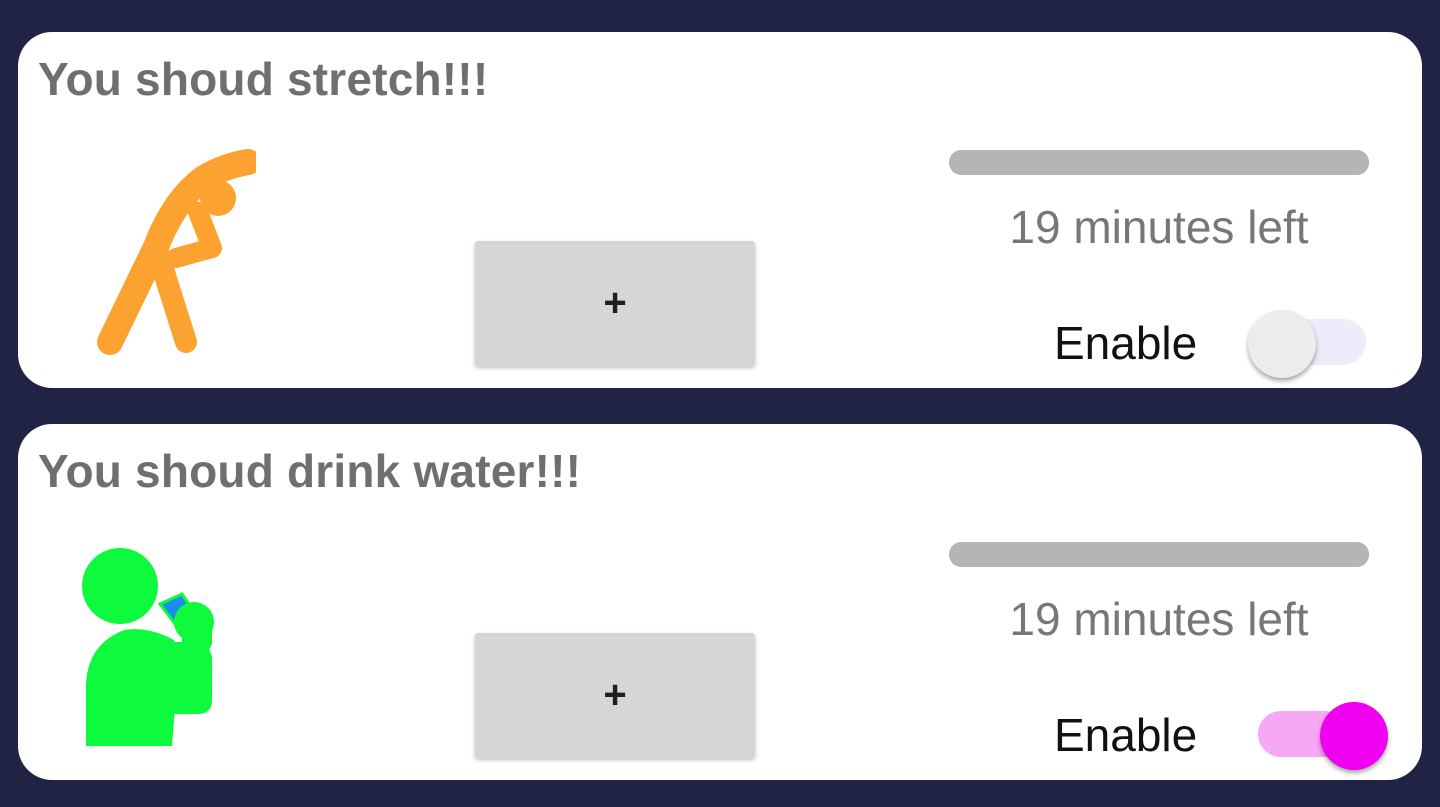 The image size is (1440, 807). Describe the element at coordinates (263, 79) in the screenshot. I see `reminder-title: You shoud stretch!!!` at that location.